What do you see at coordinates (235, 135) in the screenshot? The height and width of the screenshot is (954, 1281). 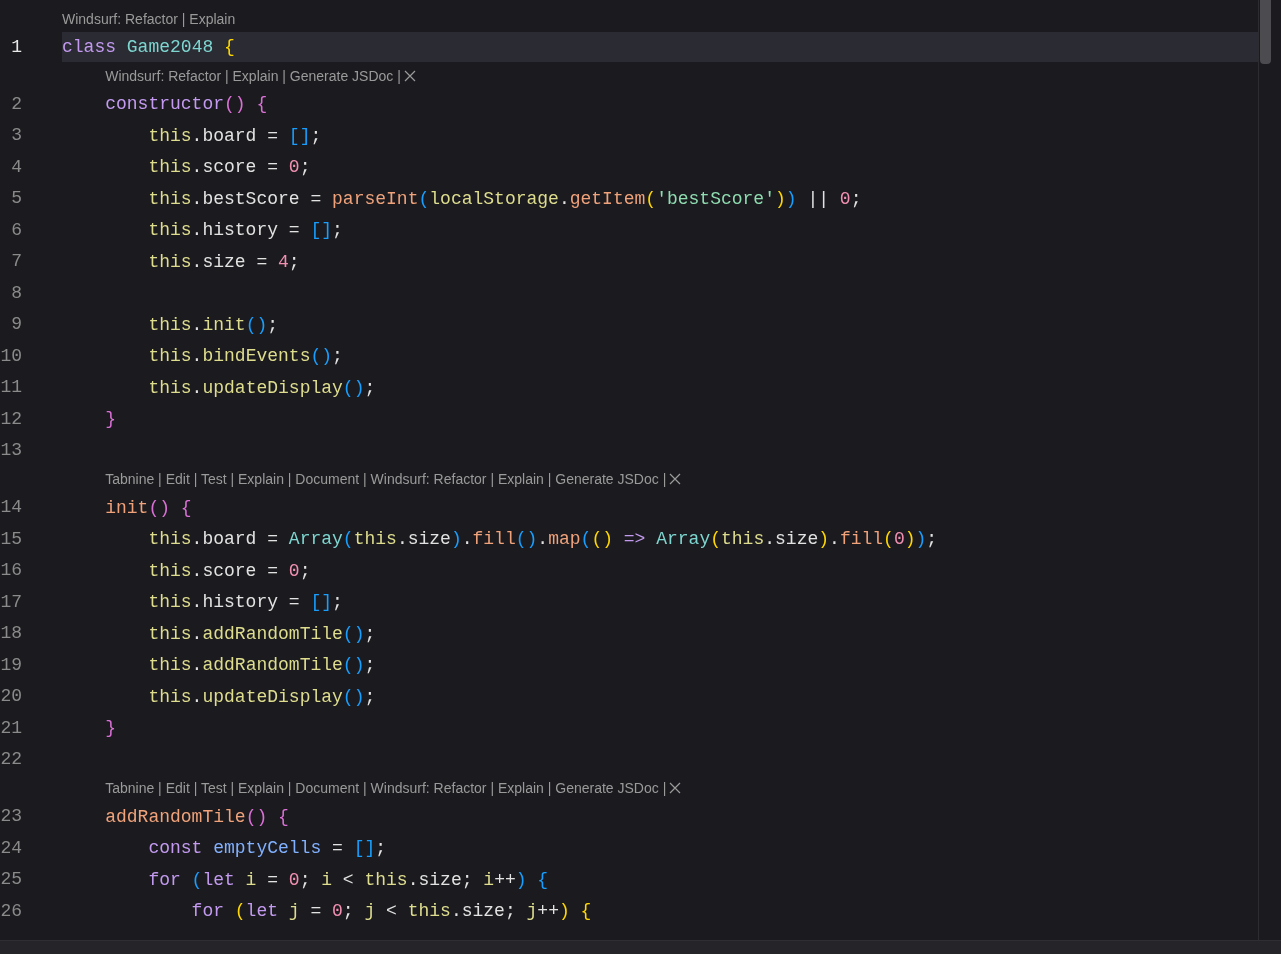 I see `code-line: this.board = [];` at bounding box center [235, 135].